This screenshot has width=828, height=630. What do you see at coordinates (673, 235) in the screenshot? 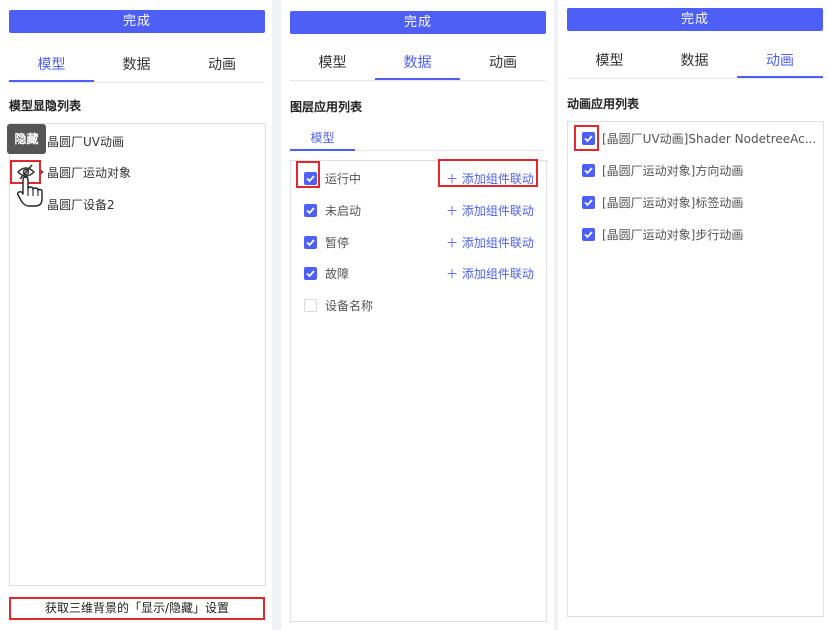
I see `list-item-label: [晶圆厂运动对象]步行动画` at bounding box center [673, 235].